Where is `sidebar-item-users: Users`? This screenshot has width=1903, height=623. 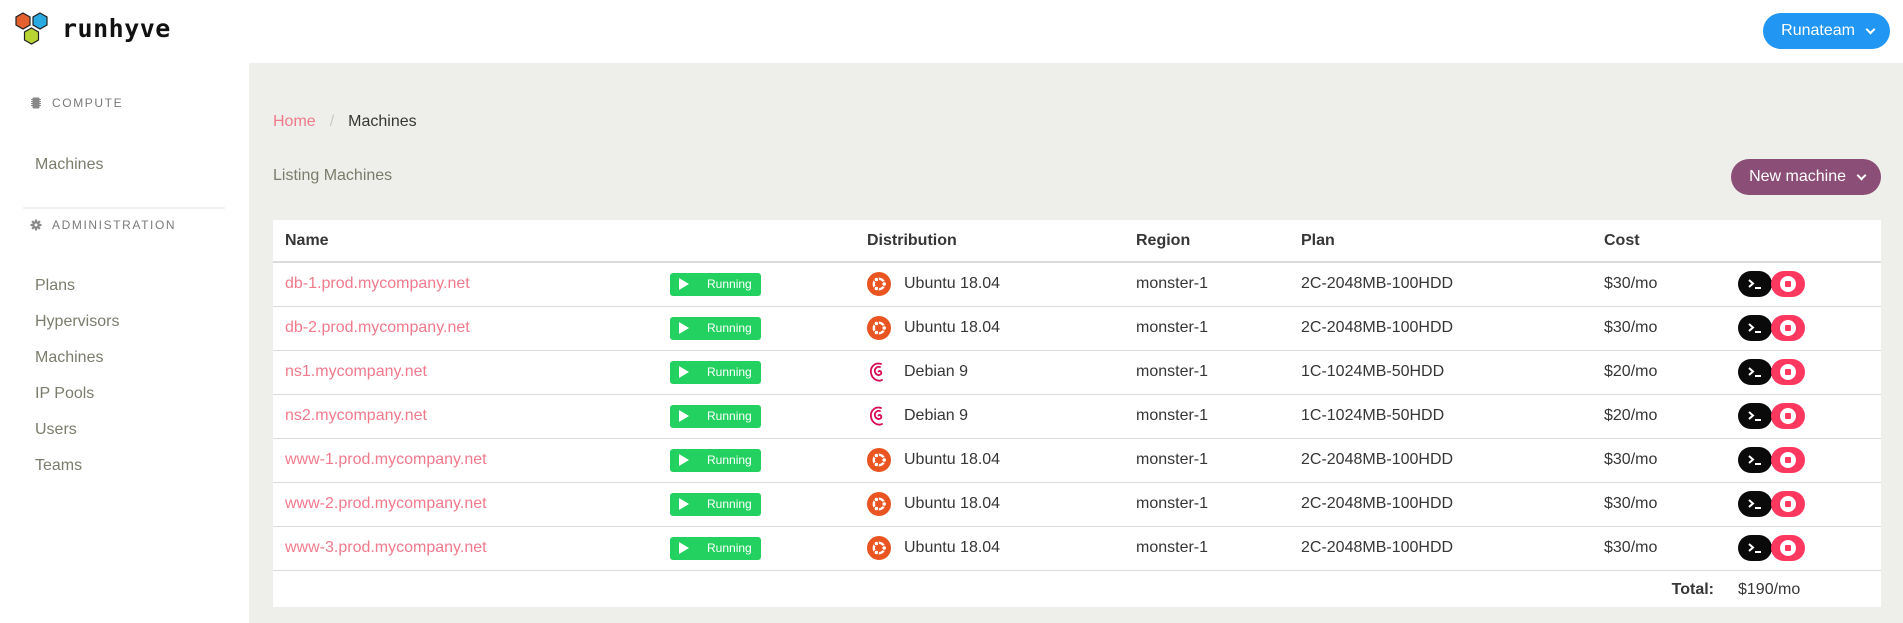
sidebar-item-users: Users is located at coordinates (56, 430).